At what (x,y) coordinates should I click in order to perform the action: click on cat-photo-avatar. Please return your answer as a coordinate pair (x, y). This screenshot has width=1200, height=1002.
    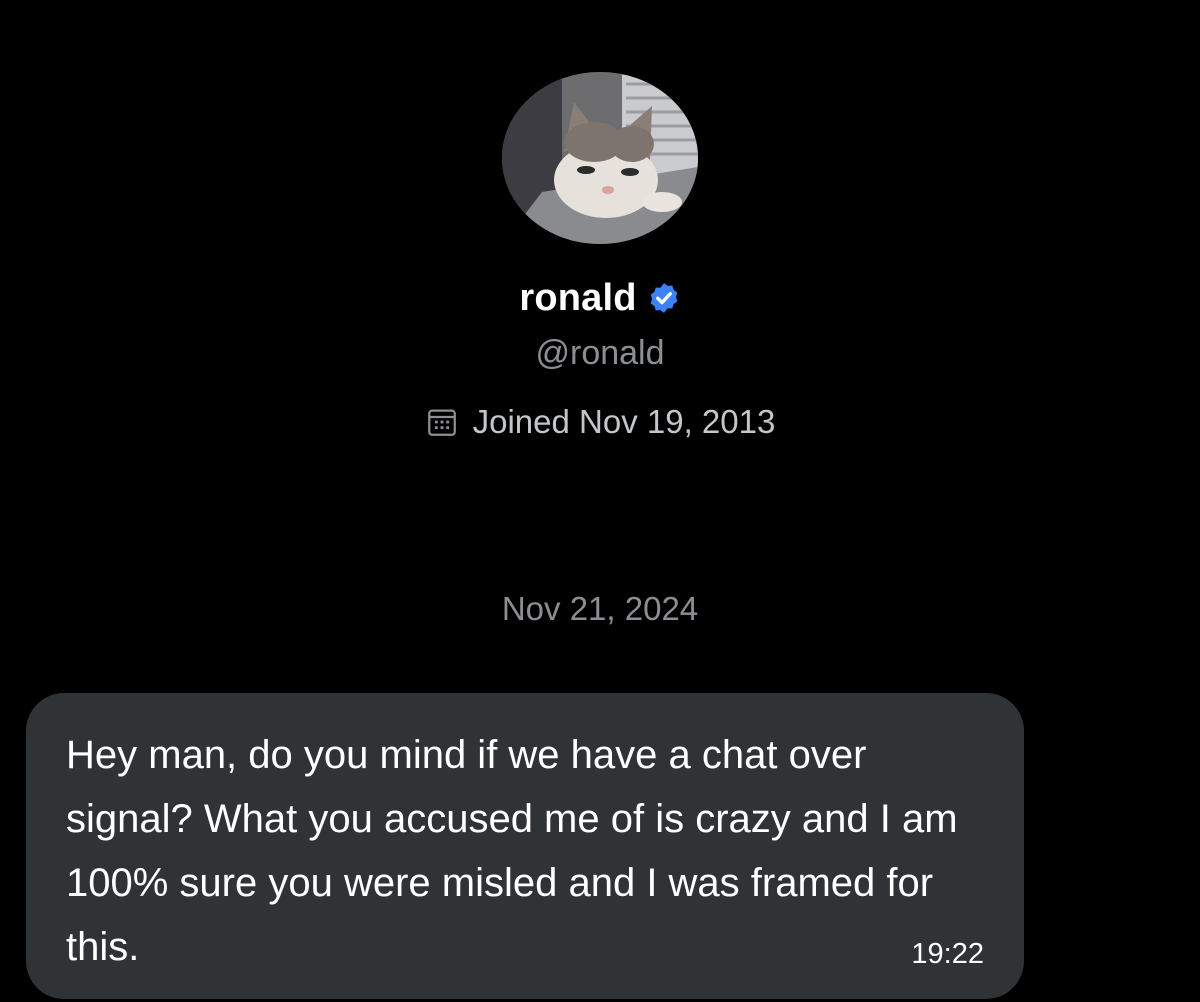
    Looking at the image, I should click on (600, 158).